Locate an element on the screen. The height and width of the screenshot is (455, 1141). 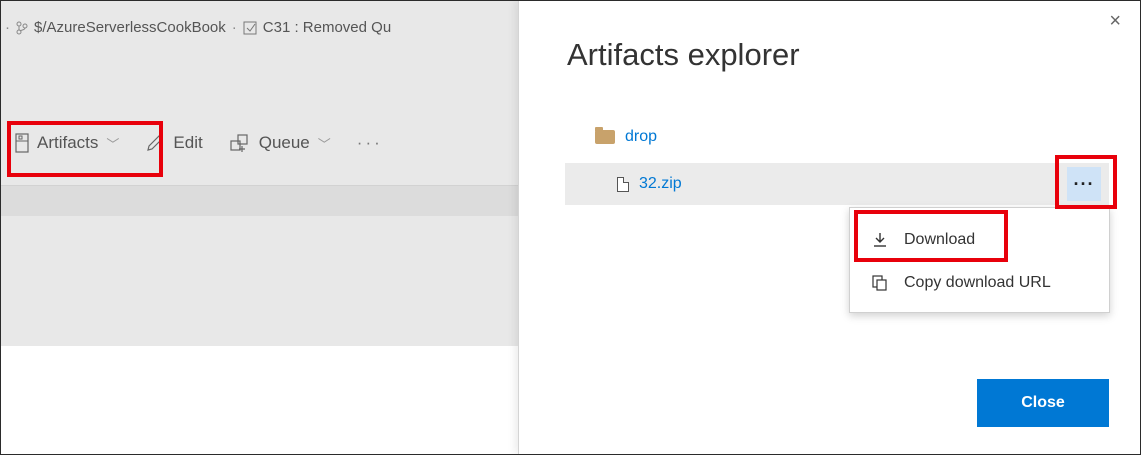
build-toolbar: Artifacts ﹀ Edit Queue ﹀ ··· is located at coordinates (199, 143).